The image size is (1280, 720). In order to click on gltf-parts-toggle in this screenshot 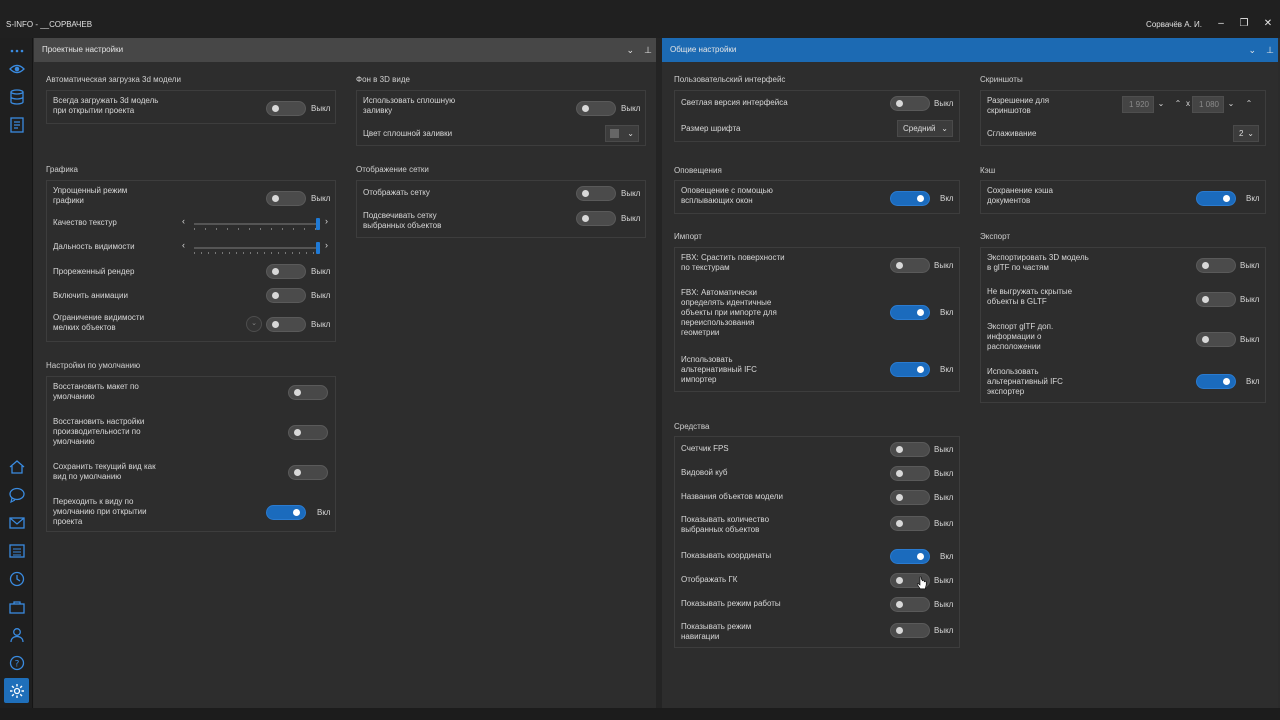, I will do `click(1216, 265)`.